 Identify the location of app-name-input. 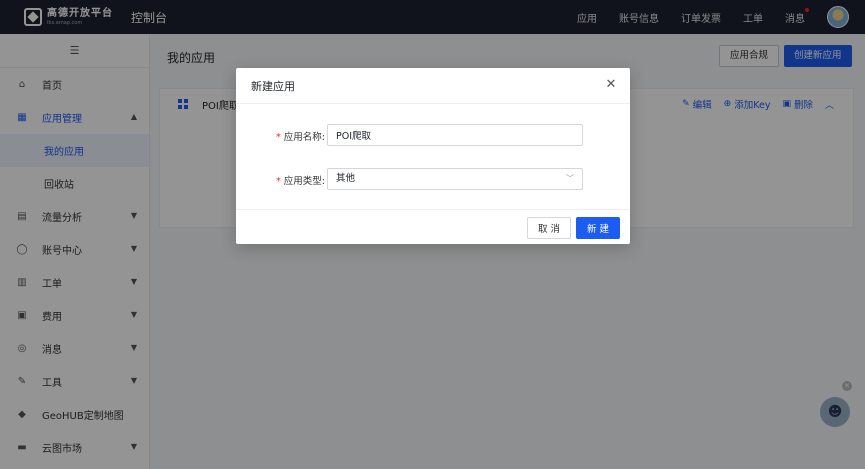
(455, 135).